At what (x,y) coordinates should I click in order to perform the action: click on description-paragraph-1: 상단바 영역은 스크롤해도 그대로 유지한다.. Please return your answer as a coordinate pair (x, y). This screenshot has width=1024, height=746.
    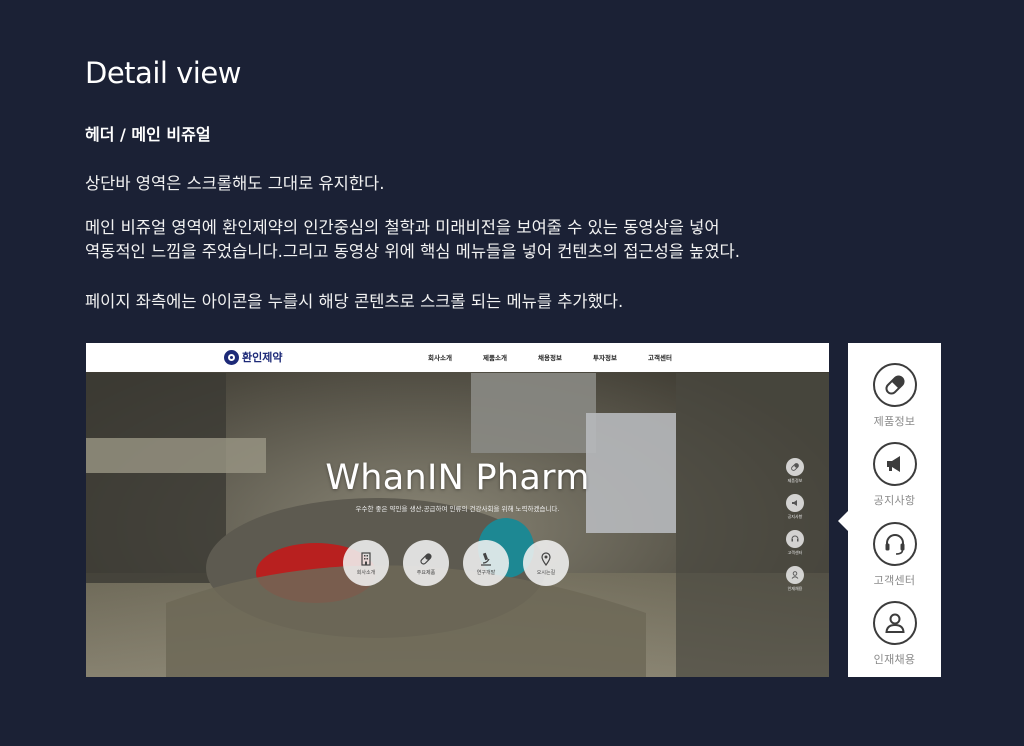
    Looking at the image, I should click on (234, 184).